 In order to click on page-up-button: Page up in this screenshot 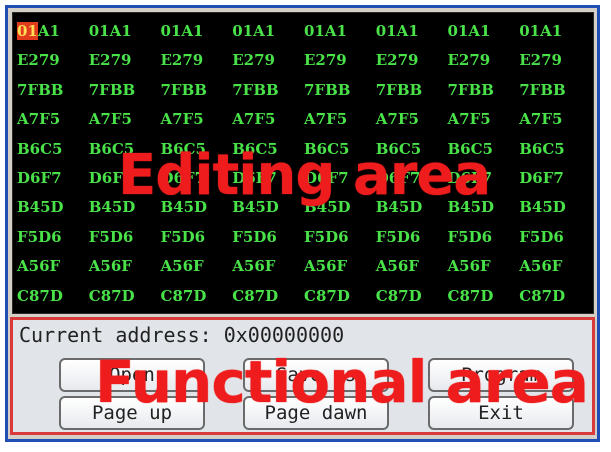, I will do `click(132, 413)`.